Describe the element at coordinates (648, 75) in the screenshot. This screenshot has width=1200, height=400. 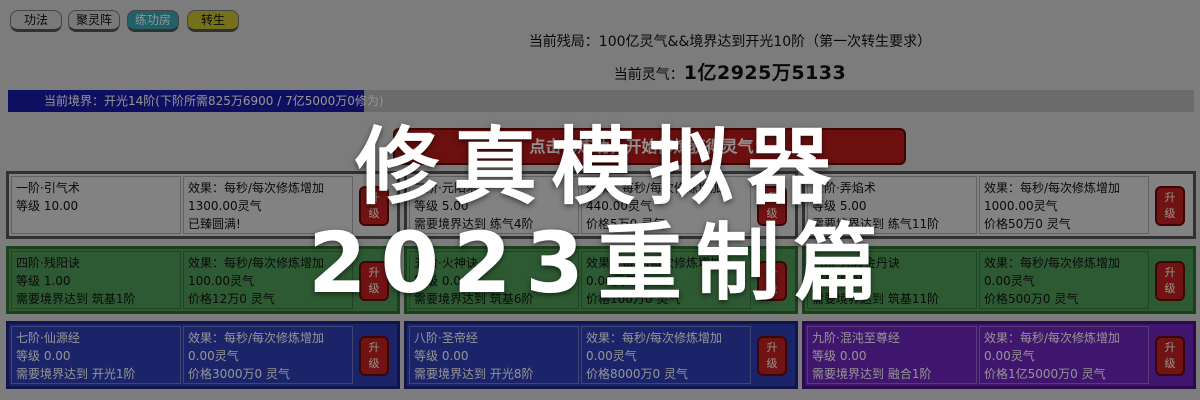
I see `qi-label: 当前灵气：` at that location.